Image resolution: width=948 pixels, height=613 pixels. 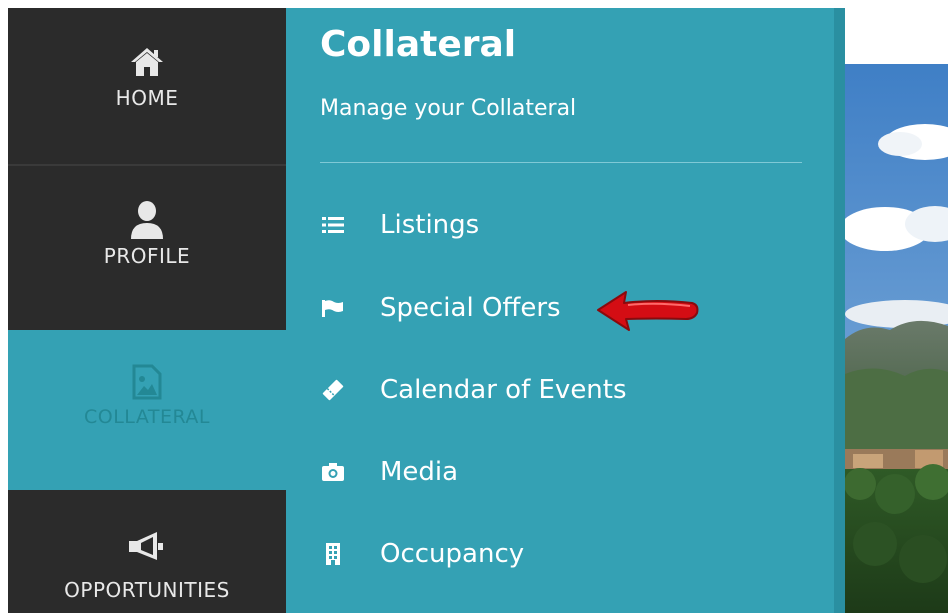 I want to click on camera-icon, so click(x=333, y=472).